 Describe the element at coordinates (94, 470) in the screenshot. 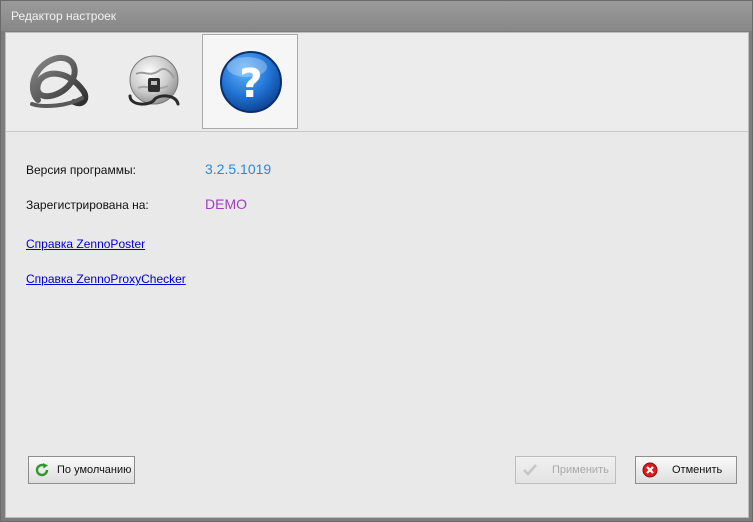

I see `defaults-button-label: По умолчанию` at that location.